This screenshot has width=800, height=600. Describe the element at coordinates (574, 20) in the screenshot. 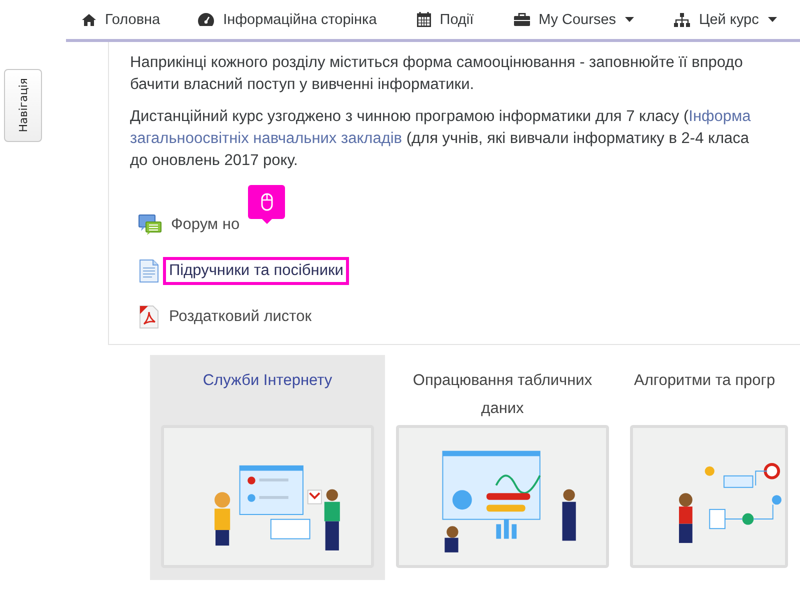

I see `nav-link: My Courses` at that location.